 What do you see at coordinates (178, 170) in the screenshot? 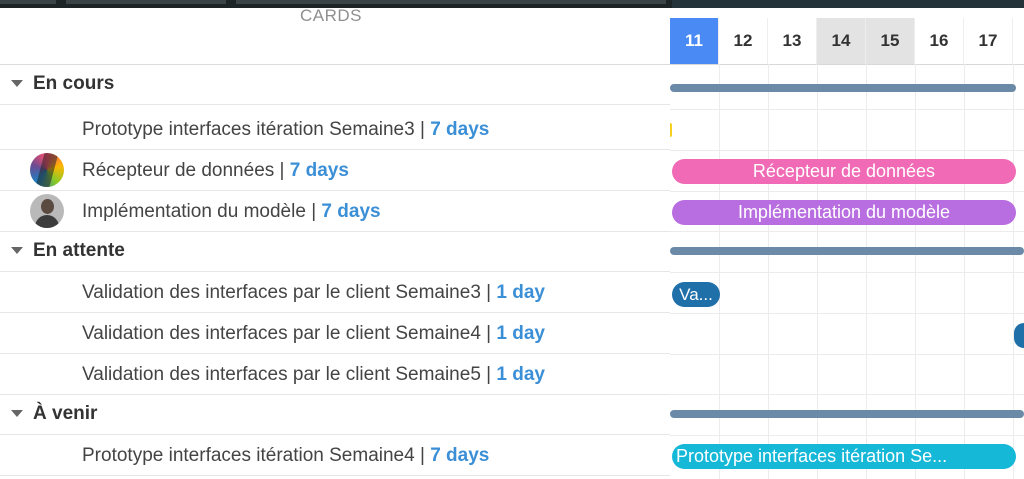
I see `card-title: Récepteur de données` at bounding box center [178, 170].